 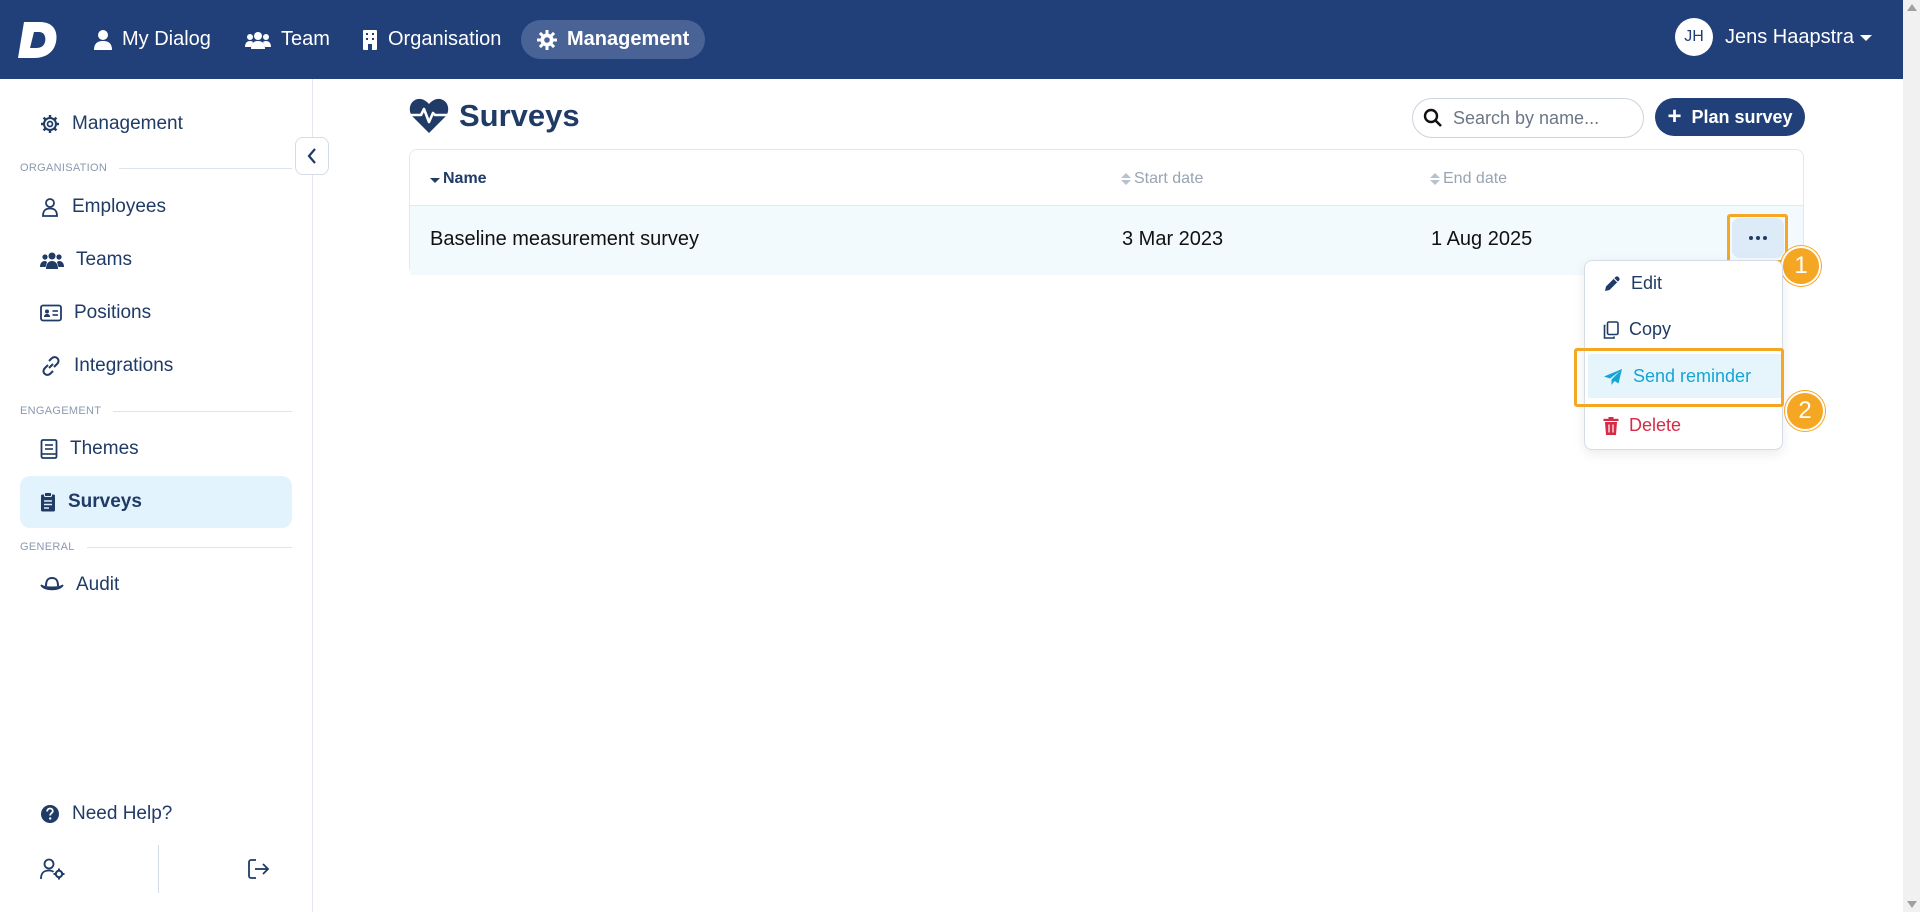 I want to click on nav-my-dialog-label: My Dialog, so click(x=166, y=39).